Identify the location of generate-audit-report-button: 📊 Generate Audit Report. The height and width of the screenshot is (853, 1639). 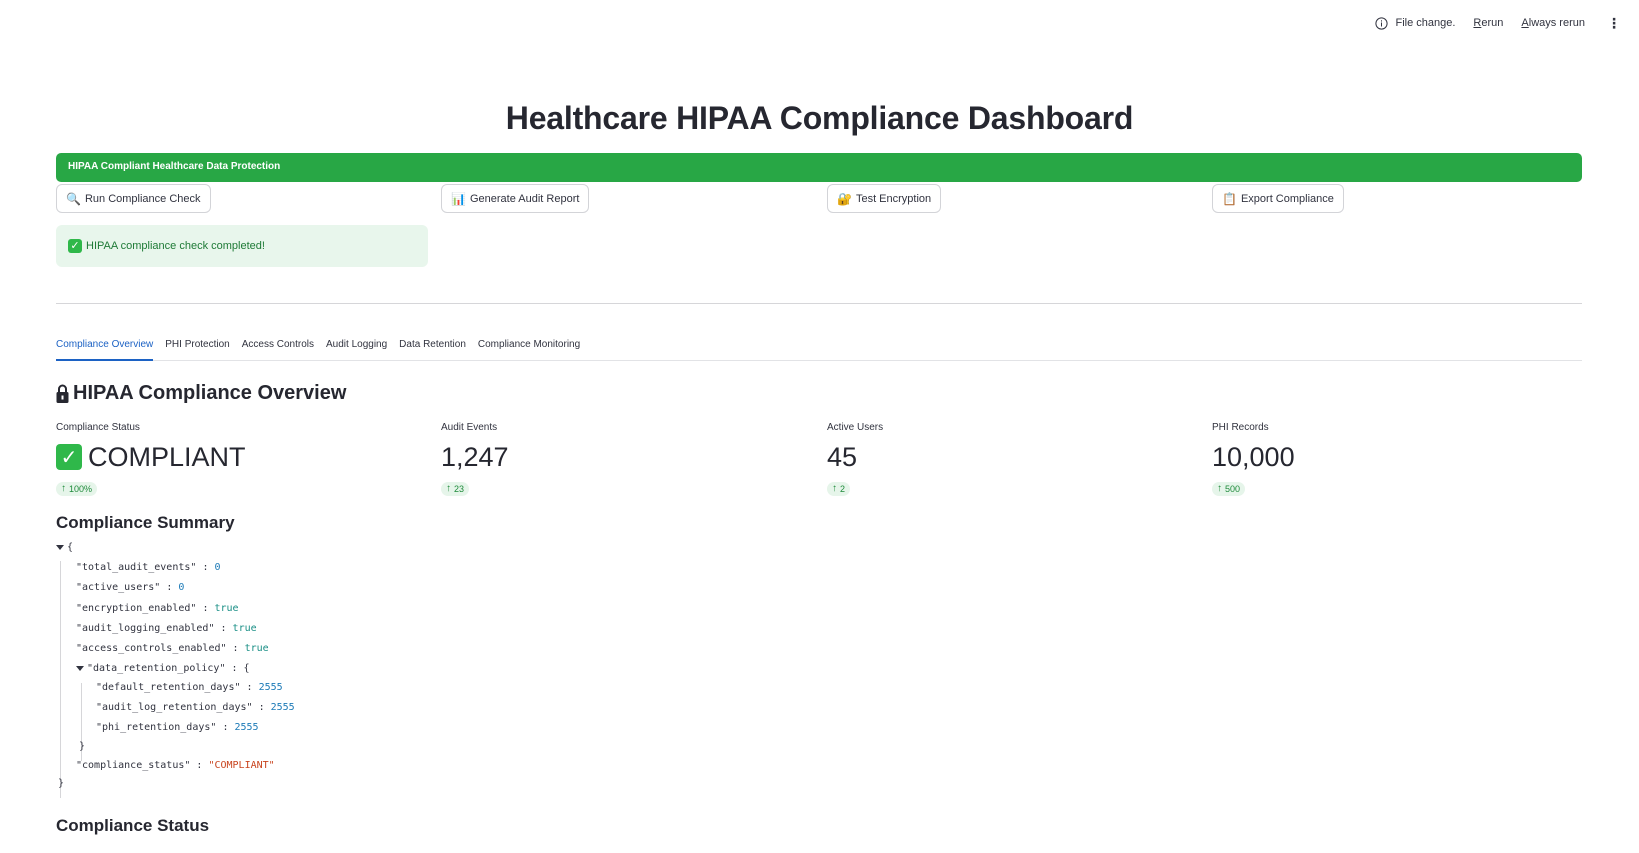
(515, 198).